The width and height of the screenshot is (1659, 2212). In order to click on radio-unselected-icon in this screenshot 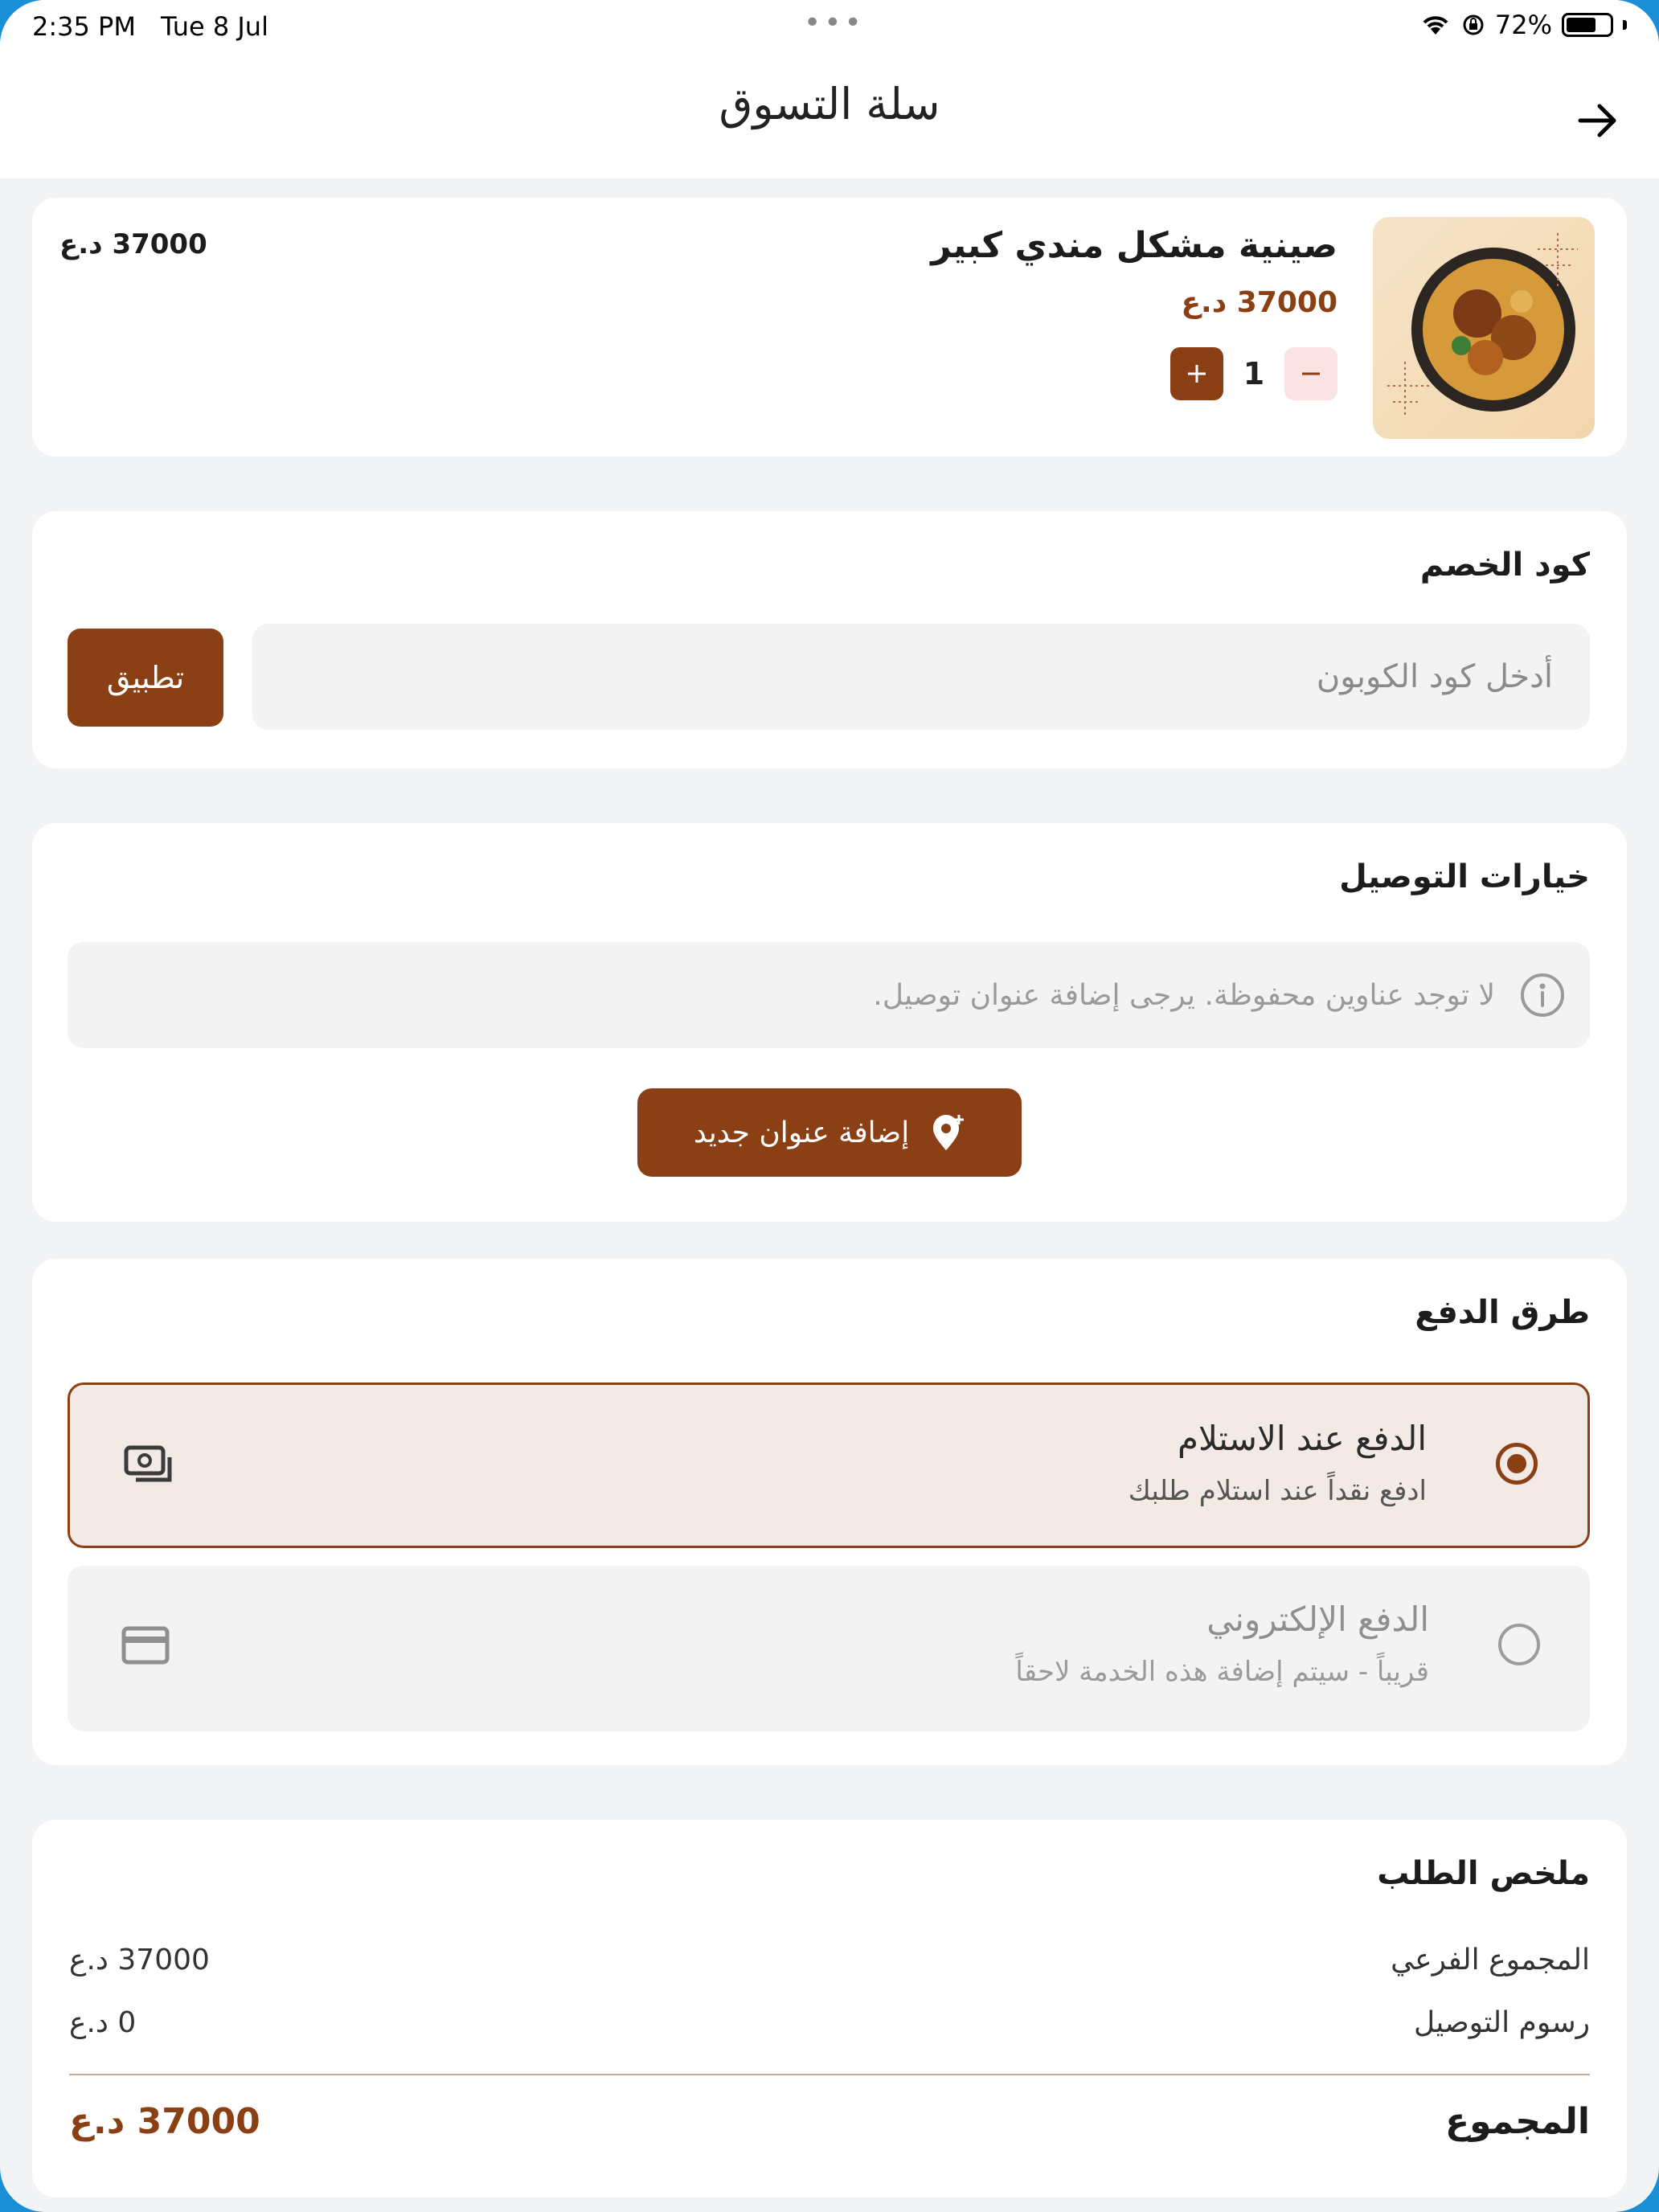, I will do `click(1519, 1644)`.